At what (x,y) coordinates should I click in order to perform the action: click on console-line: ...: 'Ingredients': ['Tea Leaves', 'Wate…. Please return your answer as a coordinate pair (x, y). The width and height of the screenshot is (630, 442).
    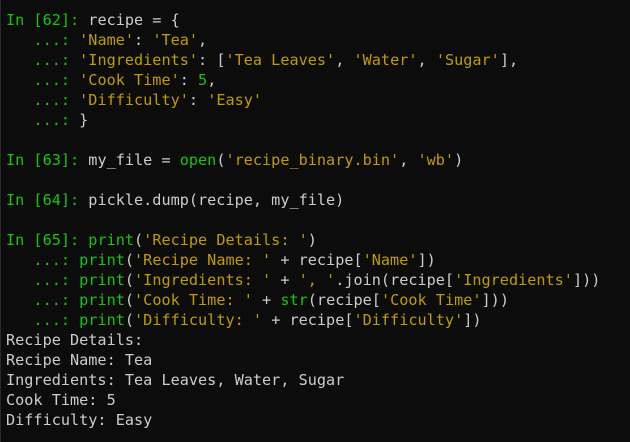
    Looking at the image, I should click on (318, 60).